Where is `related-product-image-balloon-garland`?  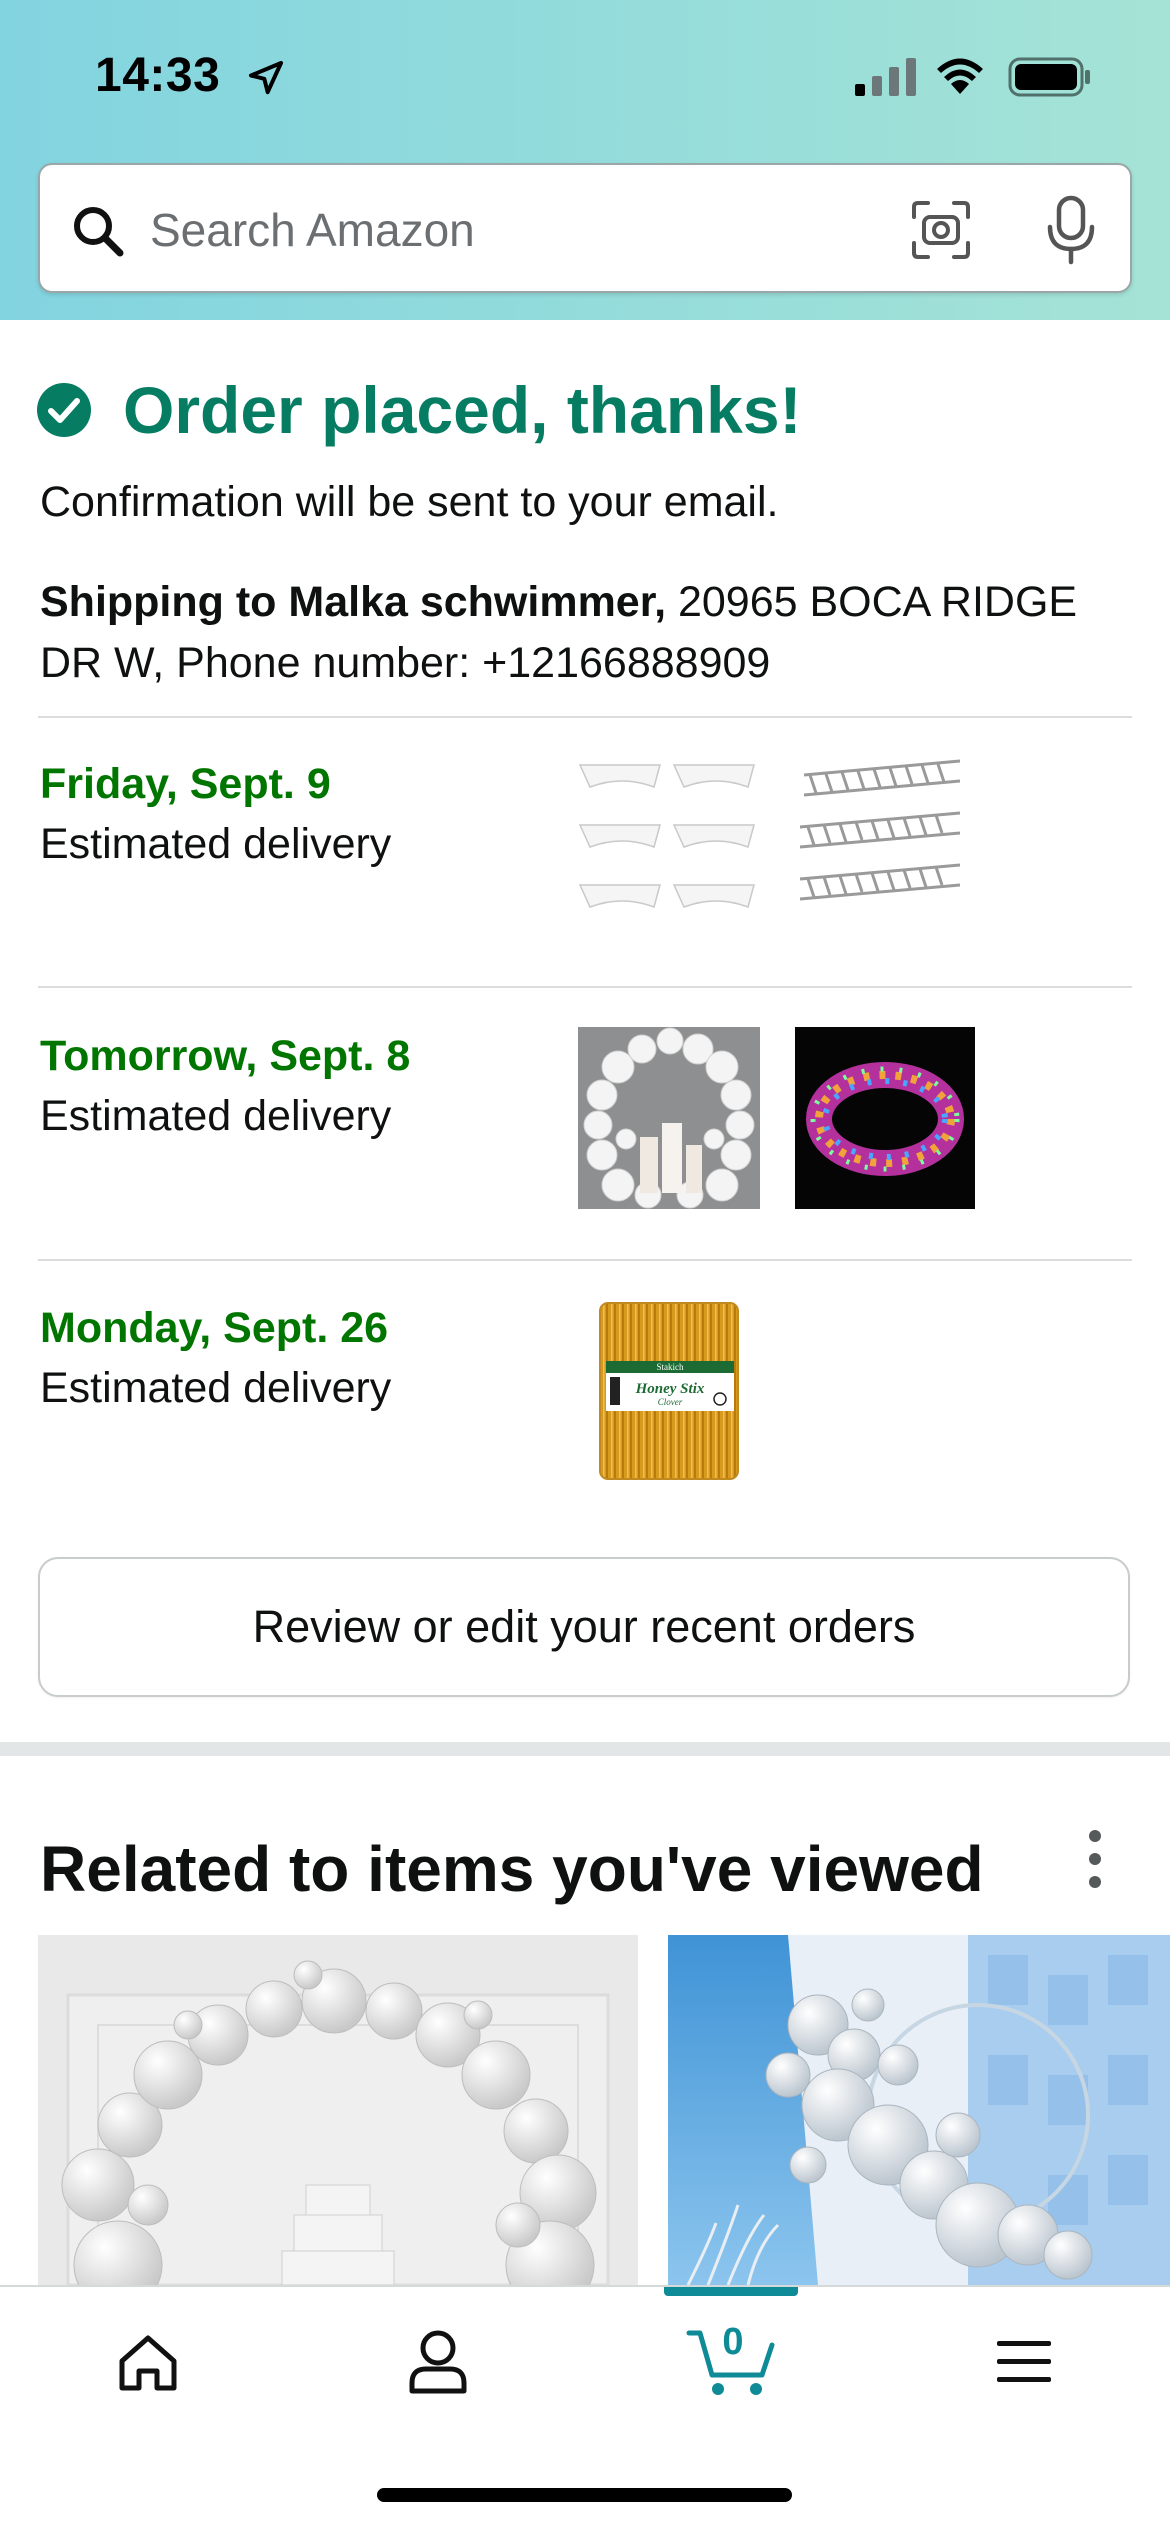
related-product-image-balloon-garland is located at coordinates (919, 2110).